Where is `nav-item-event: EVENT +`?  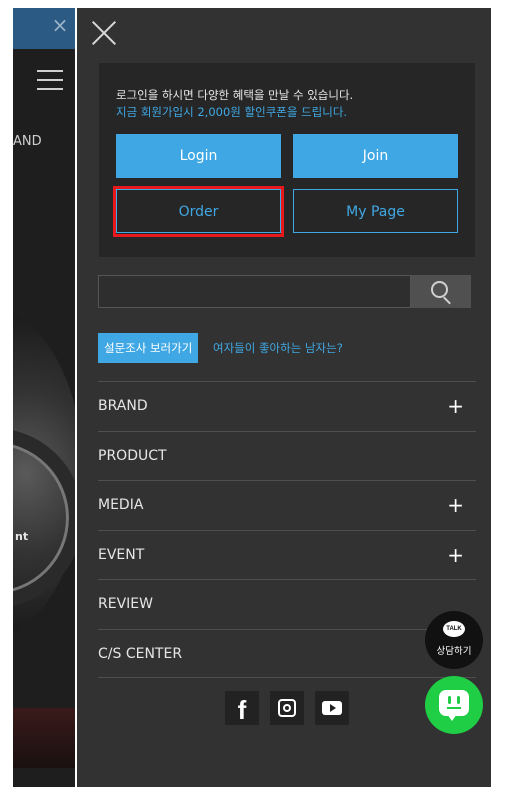 nav-item-event: EVENT + is located at coordinates (287, 554).